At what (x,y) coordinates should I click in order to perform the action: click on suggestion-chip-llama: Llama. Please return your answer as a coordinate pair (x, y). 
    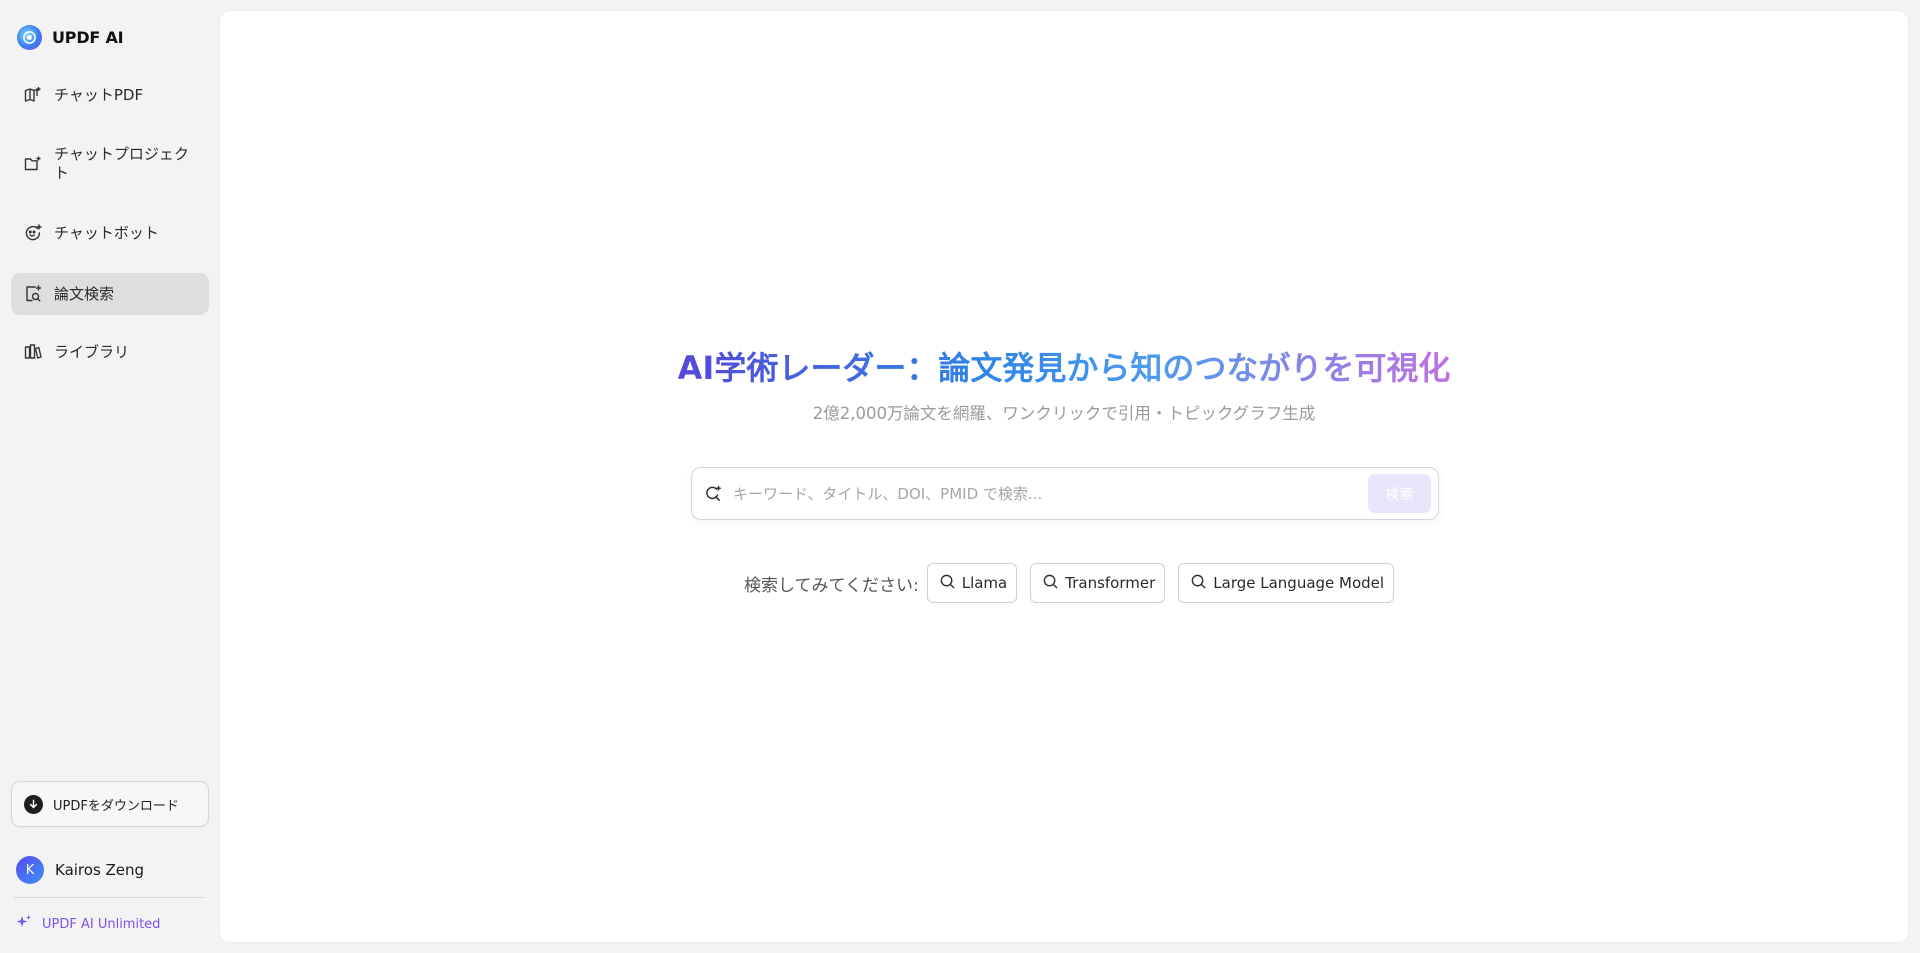
    Looking at the image, I should click on (972, 583).